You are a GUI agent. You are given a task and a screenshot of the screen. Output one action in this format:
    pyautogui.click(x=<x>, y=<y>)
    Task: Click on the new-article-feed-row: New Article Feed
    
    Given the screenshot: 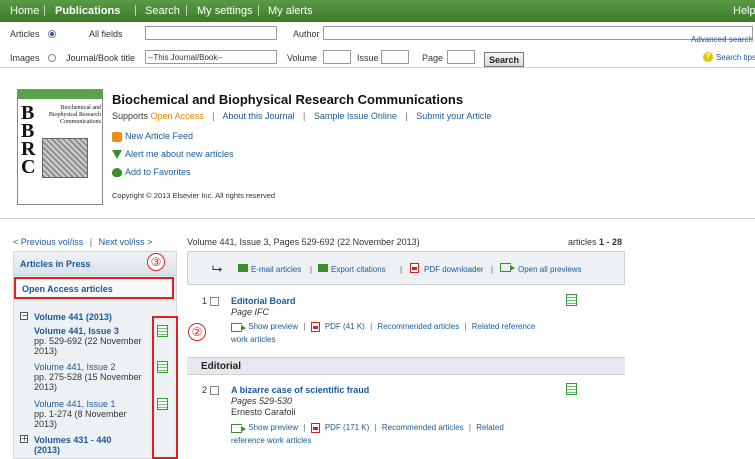 What is the action you would take?
    pyautogui.click(x=152, y=136)
    